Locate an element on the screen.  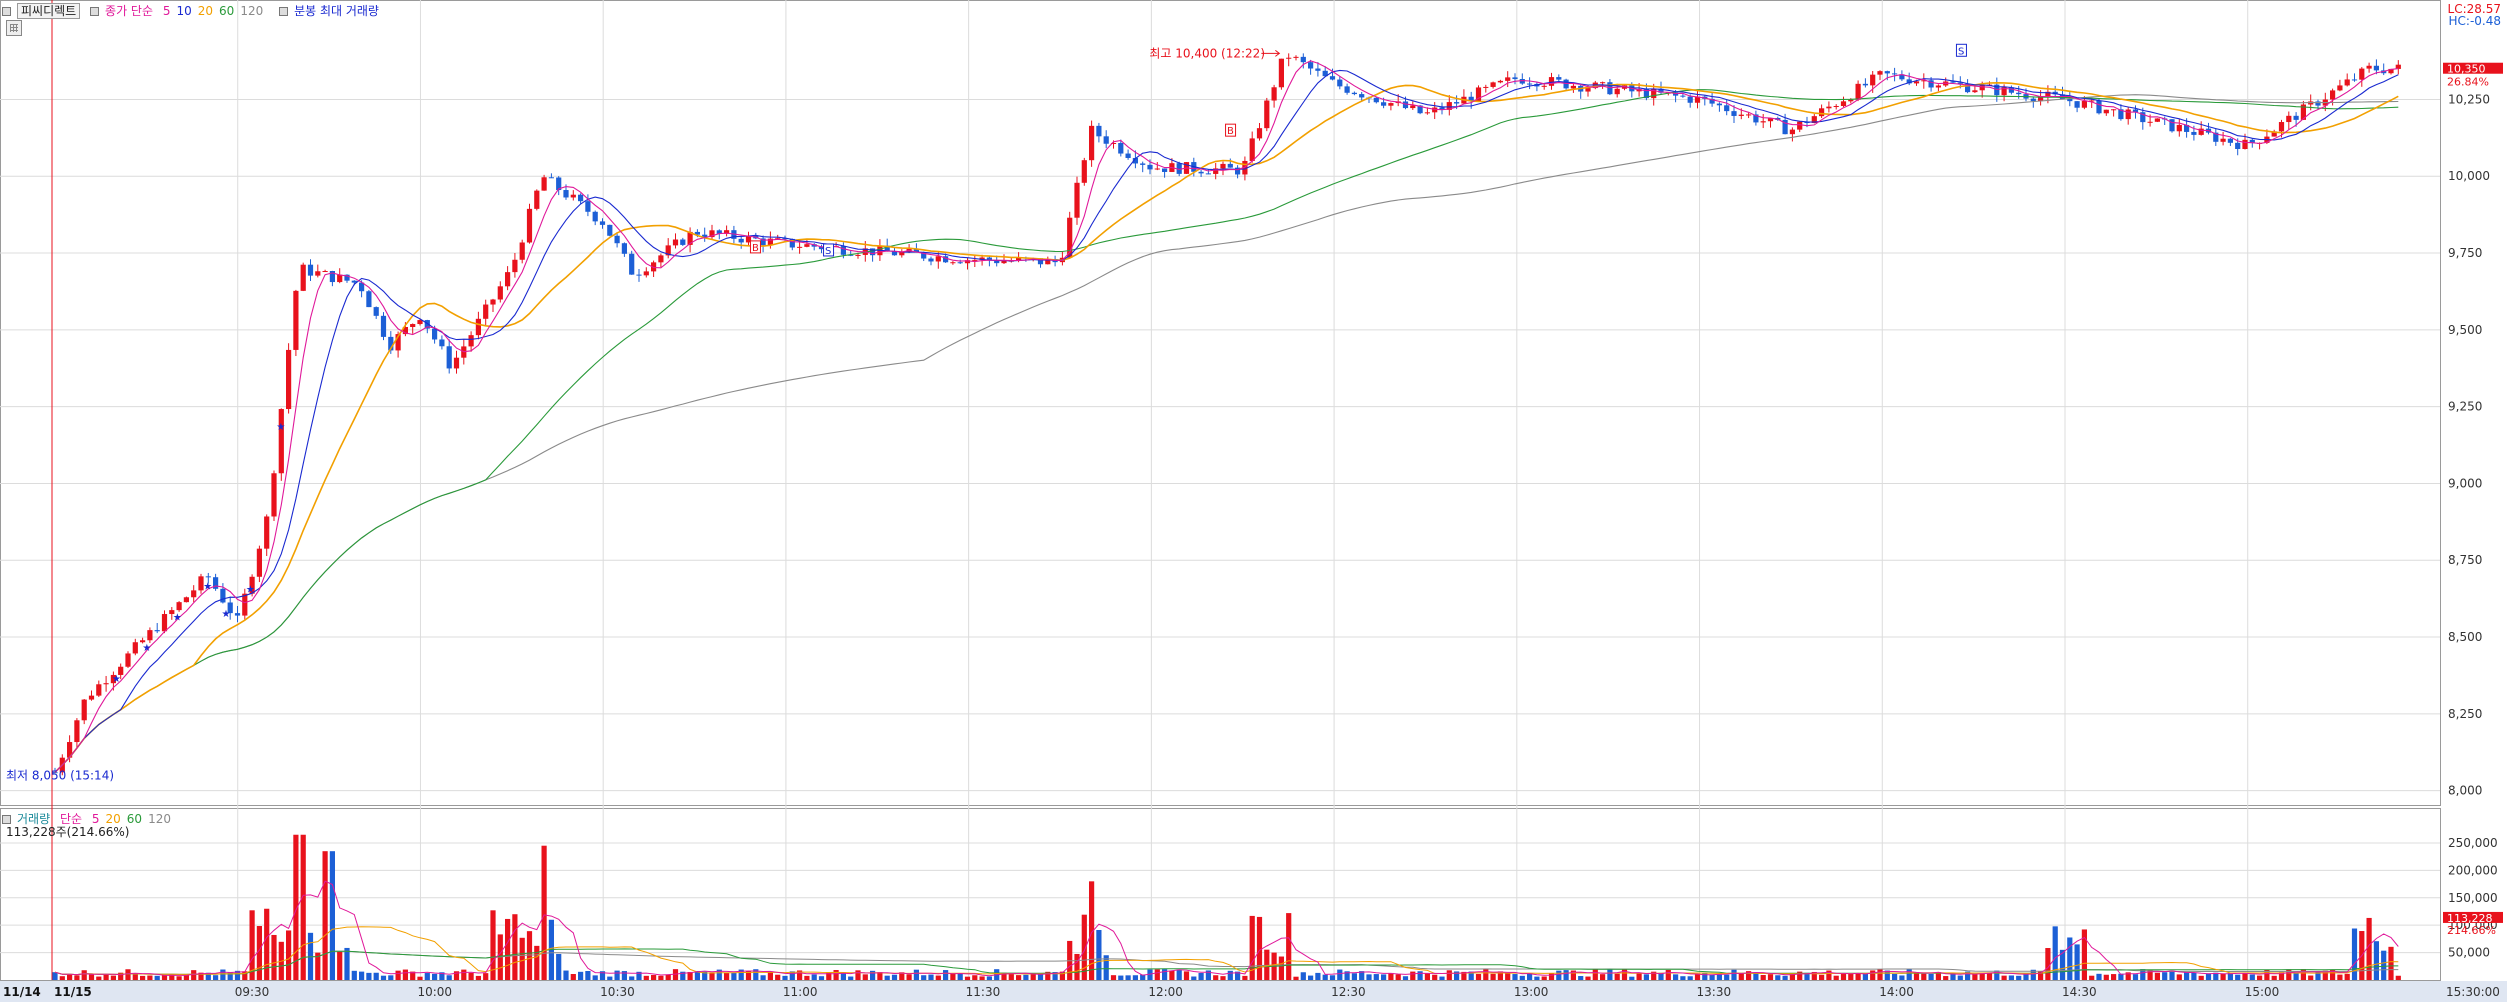
price-tick-label: 9,500 is located at coordinates (2465, 330).